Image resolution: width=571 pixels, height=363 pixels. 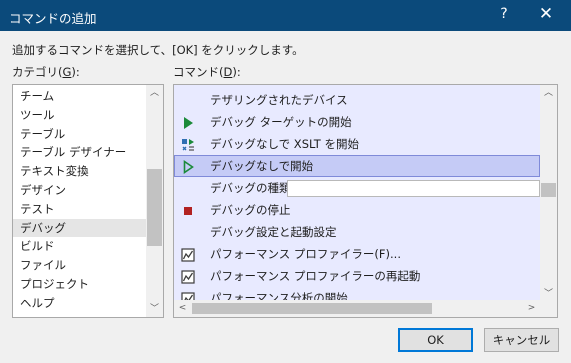 I want to click on debug-type-combo, so click(x=413, y=188).